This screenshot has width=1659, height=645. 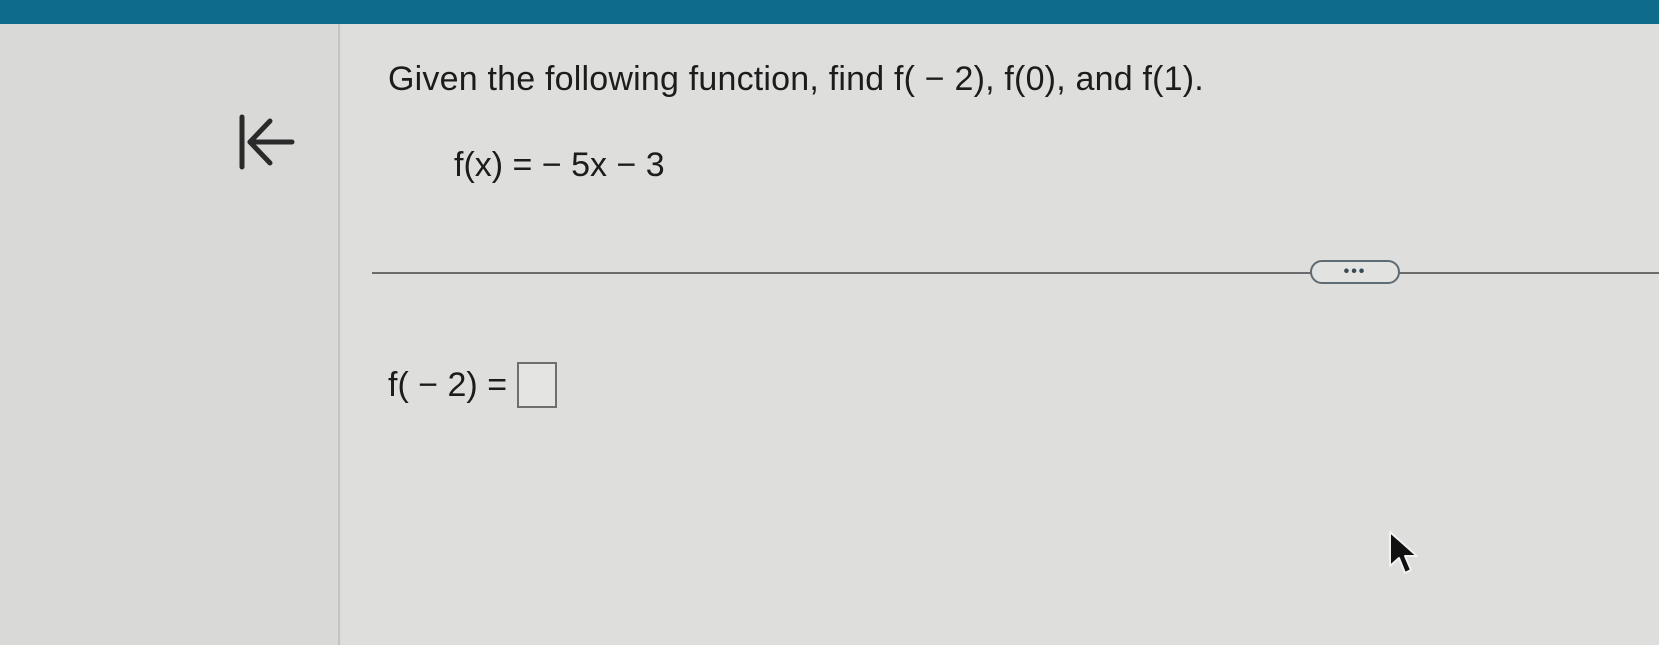 I want to click on answer-label: f( − 2) =, so click(x=448, y=384).